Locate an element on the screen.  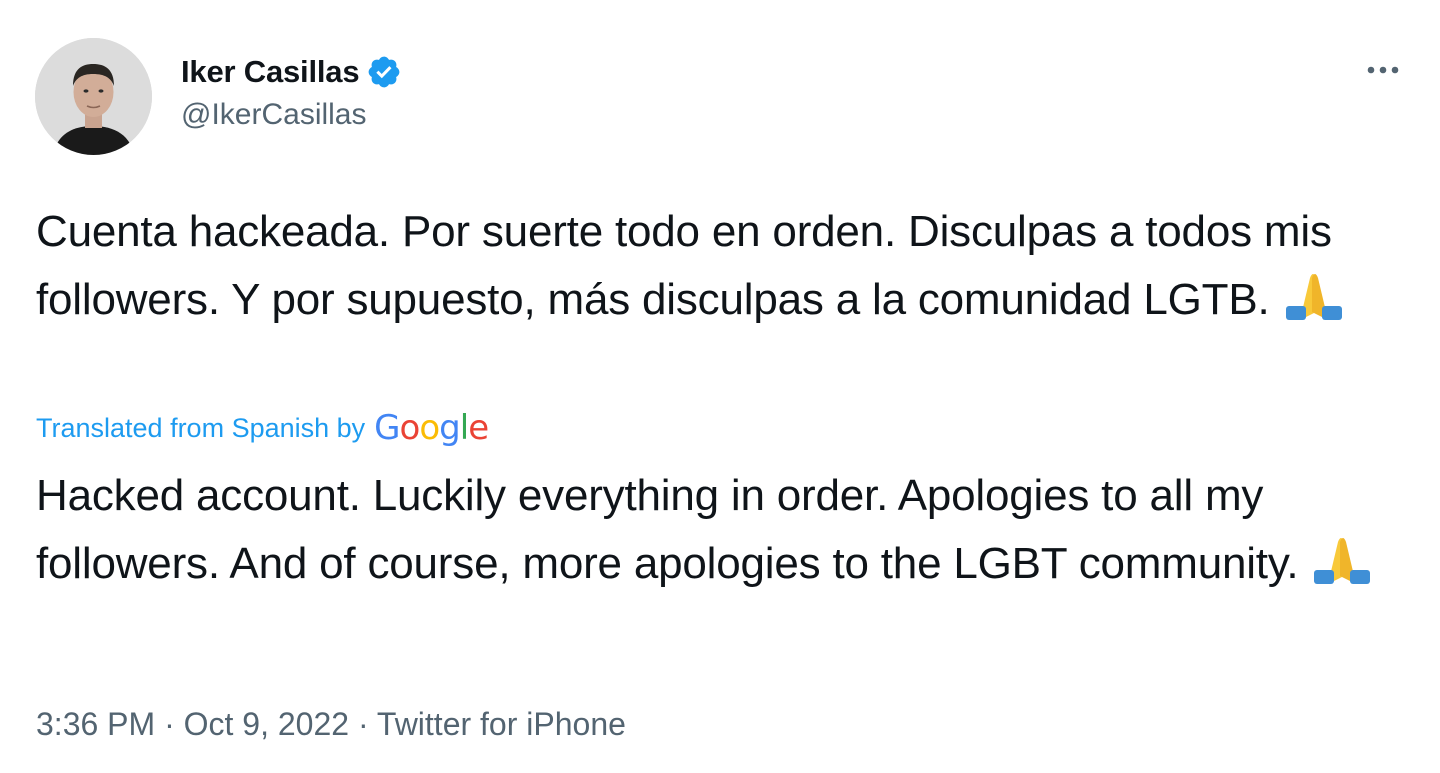
handle: @IkerCasillas is located at coordinates (291, 115).